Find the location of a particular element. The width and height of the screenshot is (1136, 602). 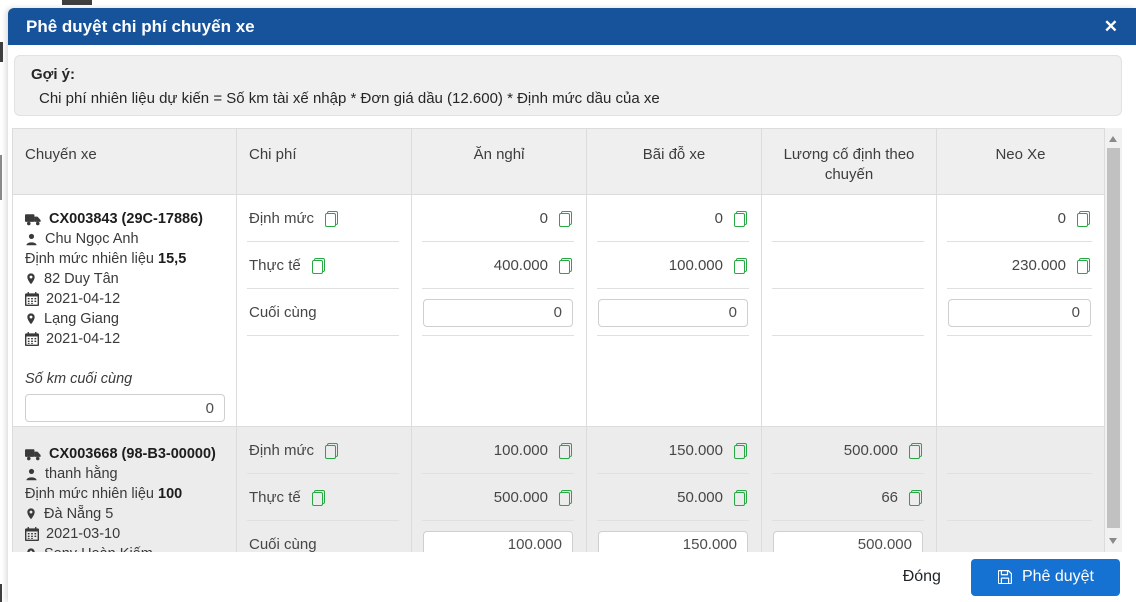

origin: 82 Duy Tân is located at coordinates (81, 279).